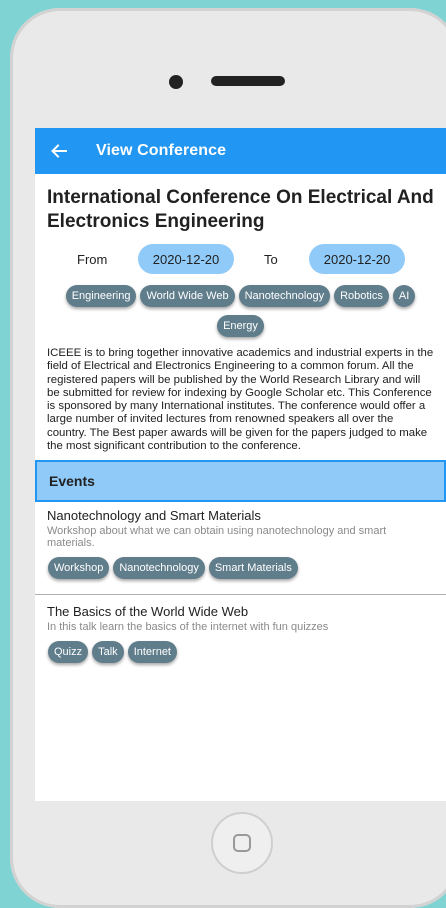 The width and height of the screenshot is (446, 908). What do you see at coordinates (154, 516) in the screenshot?
I see `event-title: Nanotechnology and Smart Materials` at bounding box center [154, 516].